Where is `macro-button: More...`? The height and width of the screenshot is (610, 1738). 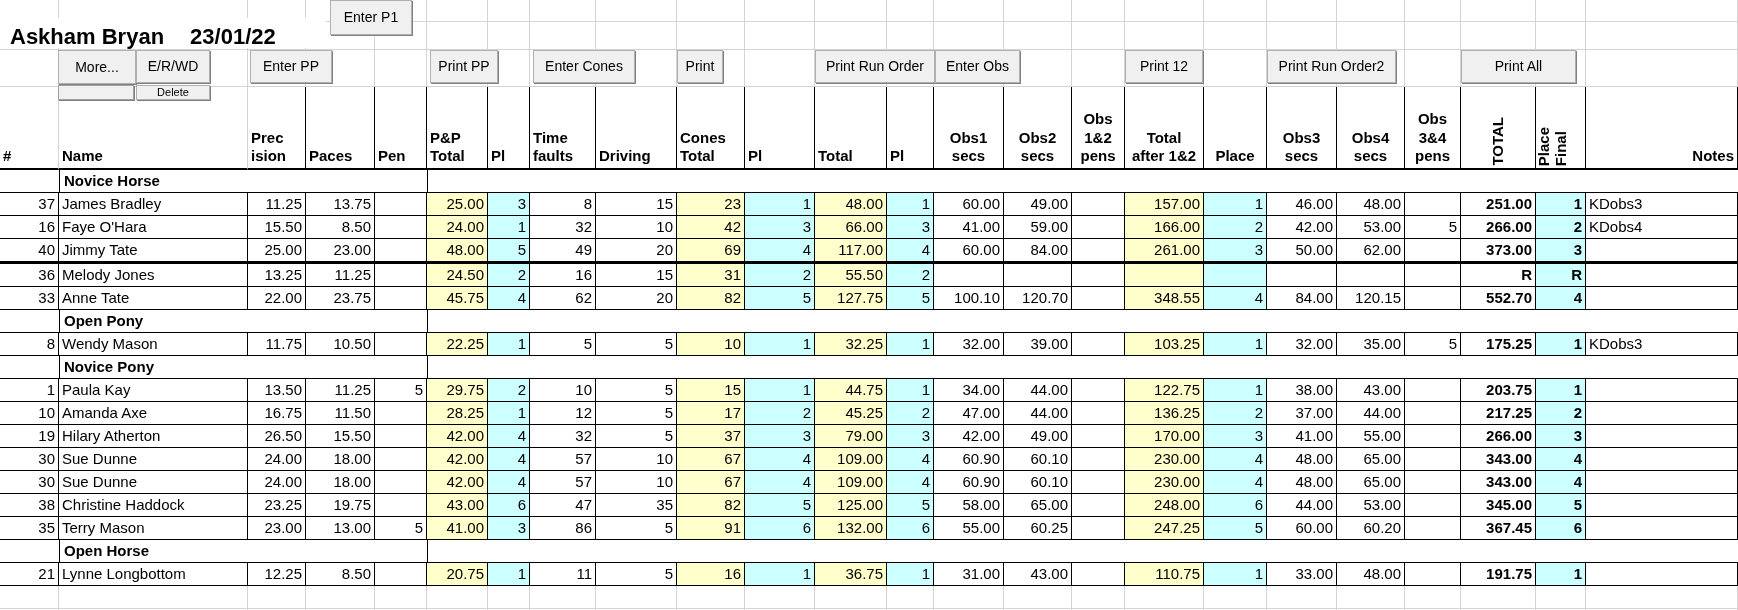
macro-button: More... is located at coordinates (97, 67).